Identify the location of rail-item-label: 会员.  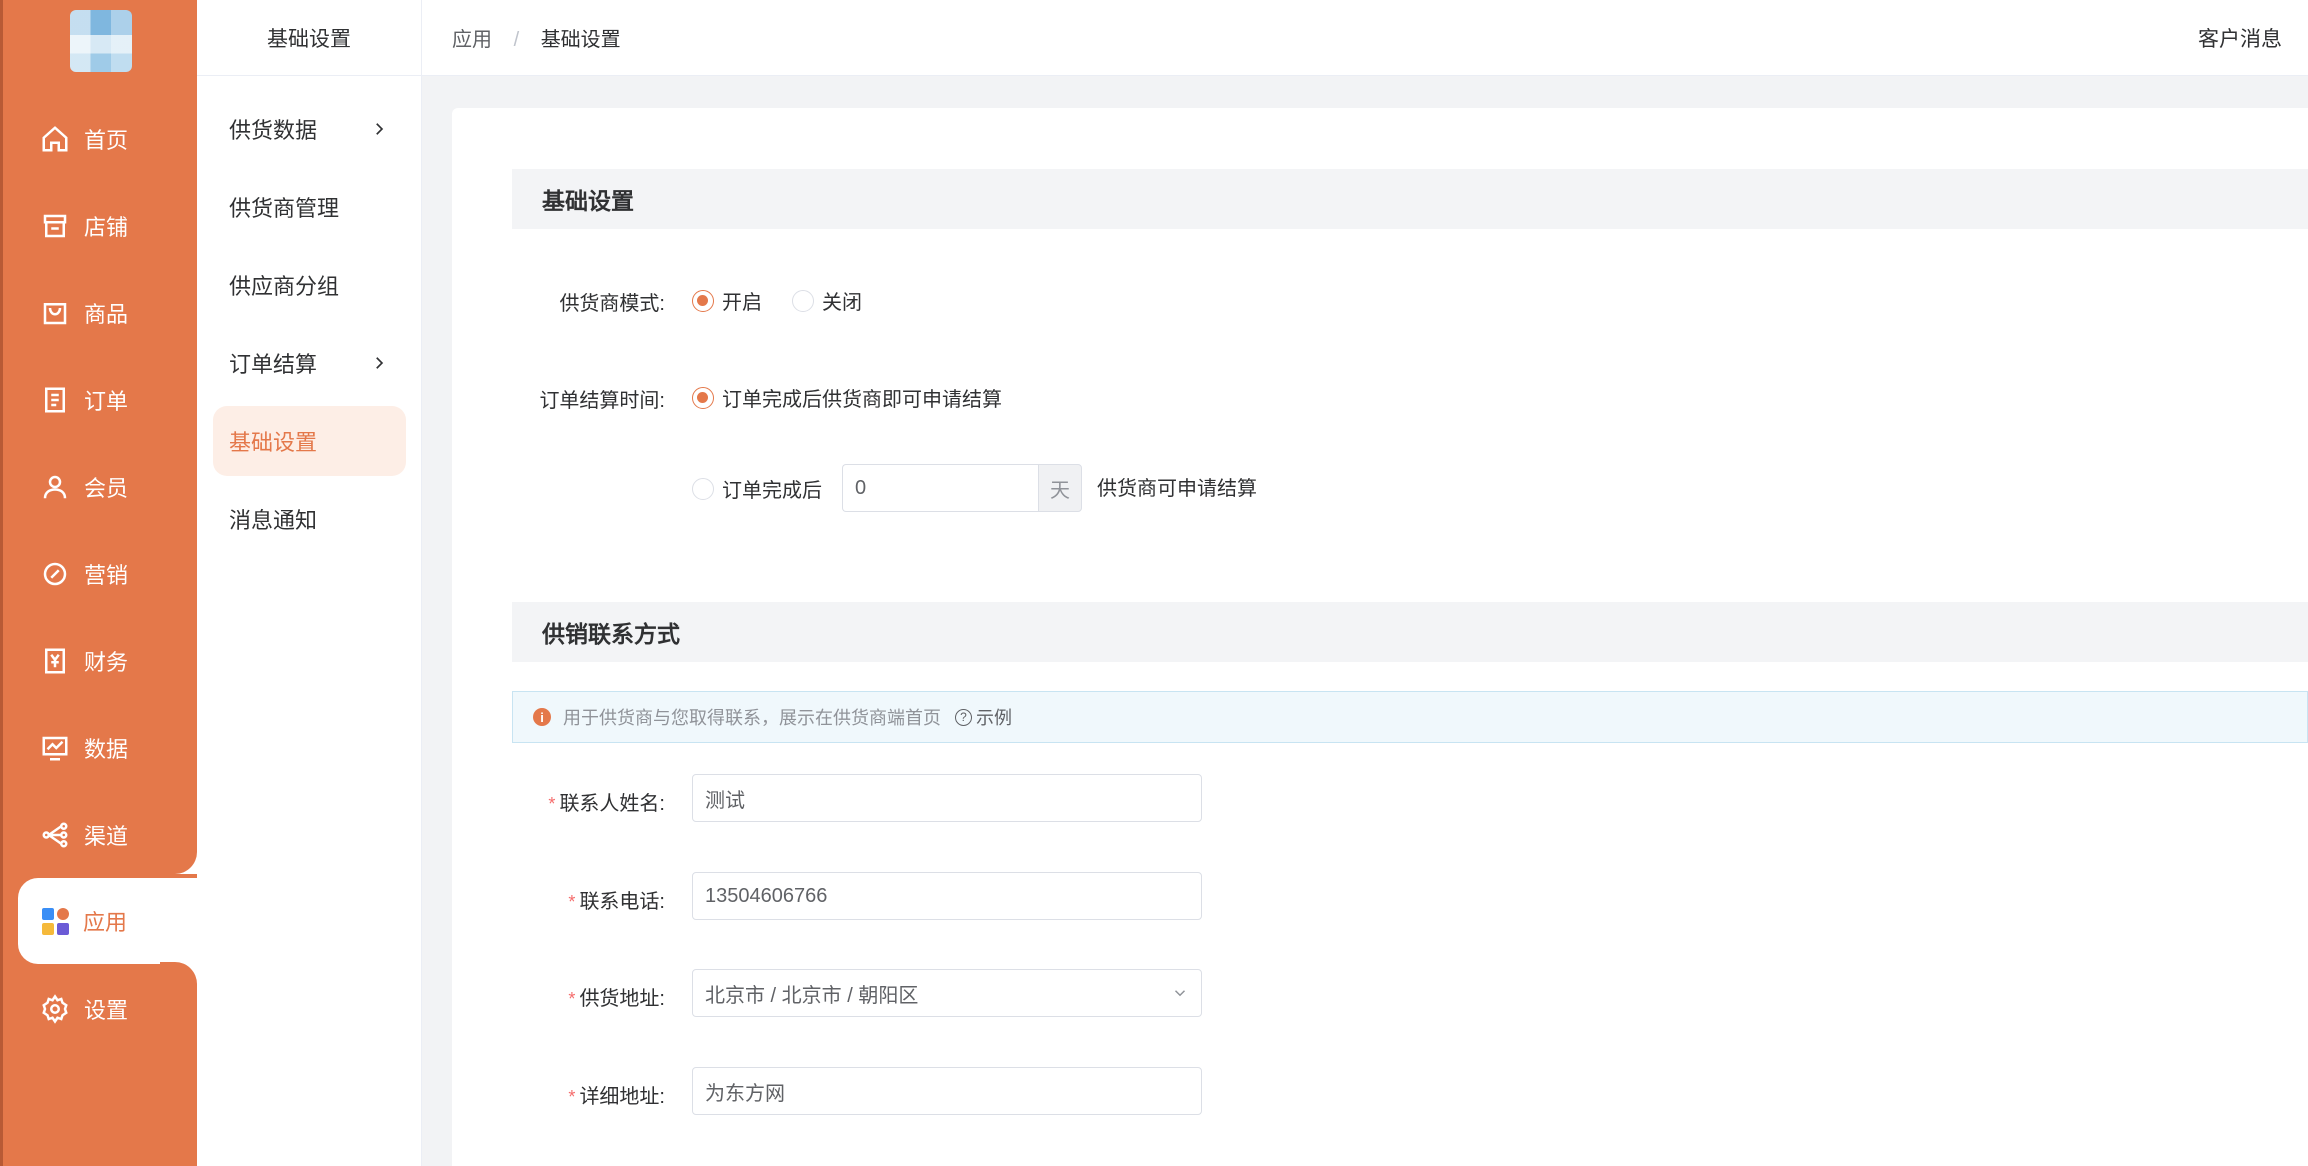
(106, 488).